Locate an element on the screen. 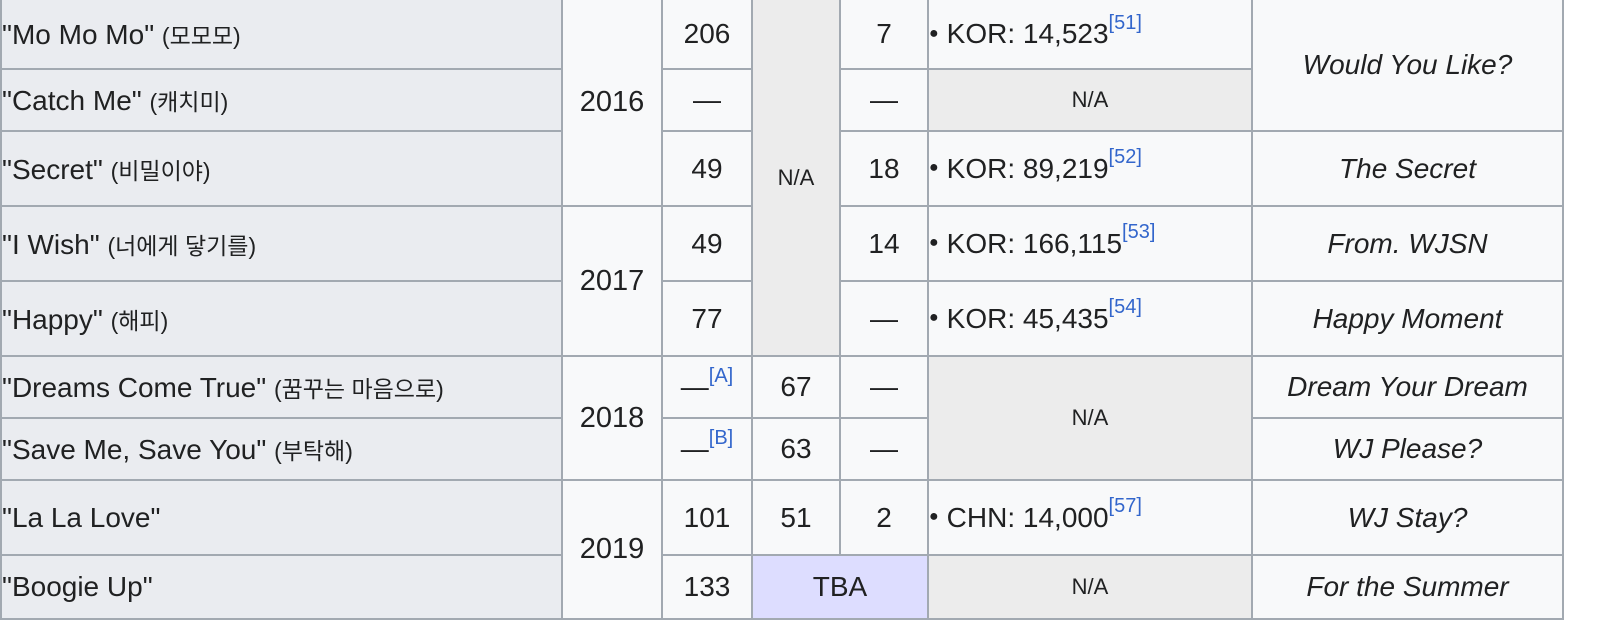  citation-link: [57] is located at coordinates (1125, 506).